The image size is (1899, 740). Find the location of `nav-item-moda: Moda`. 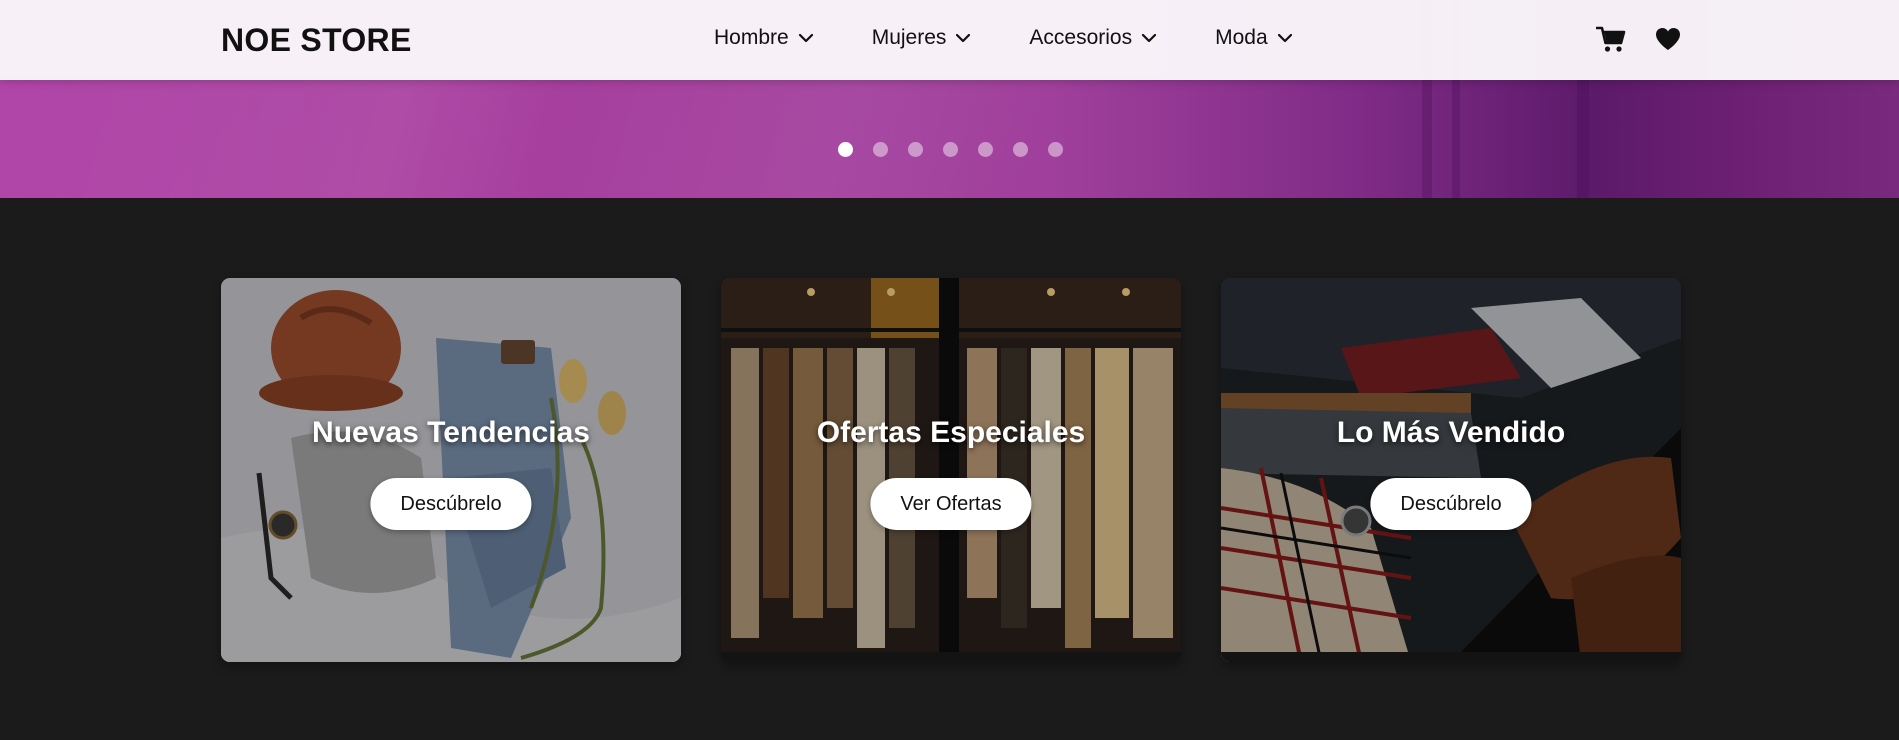

nav-item-moda: Moda is located at coordinates (1254, 38).